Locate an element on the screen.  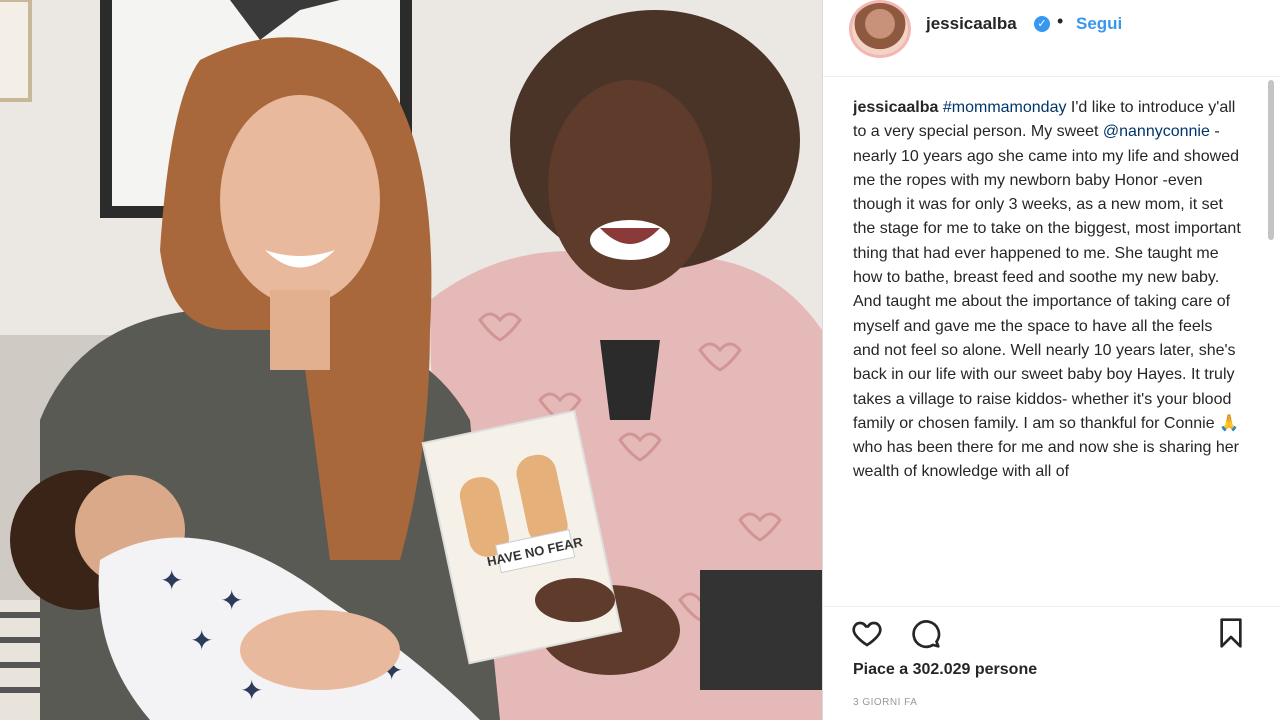
comment-icon is located at coordinates (925, 633).